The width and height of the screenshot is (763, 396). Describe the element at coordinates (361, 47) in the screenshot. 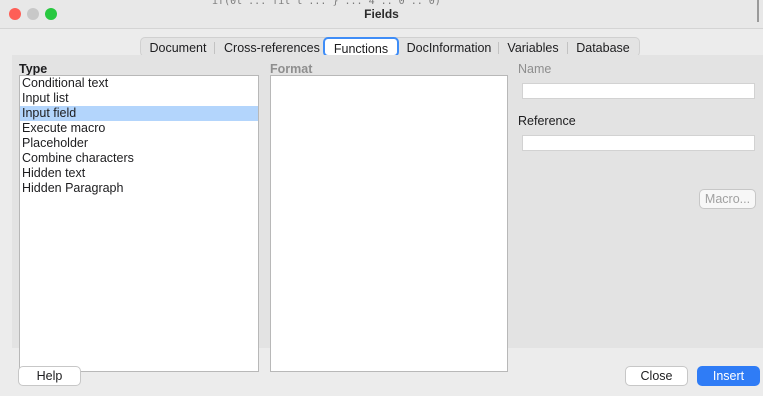

I see `tab-functions: Functions` at that location.